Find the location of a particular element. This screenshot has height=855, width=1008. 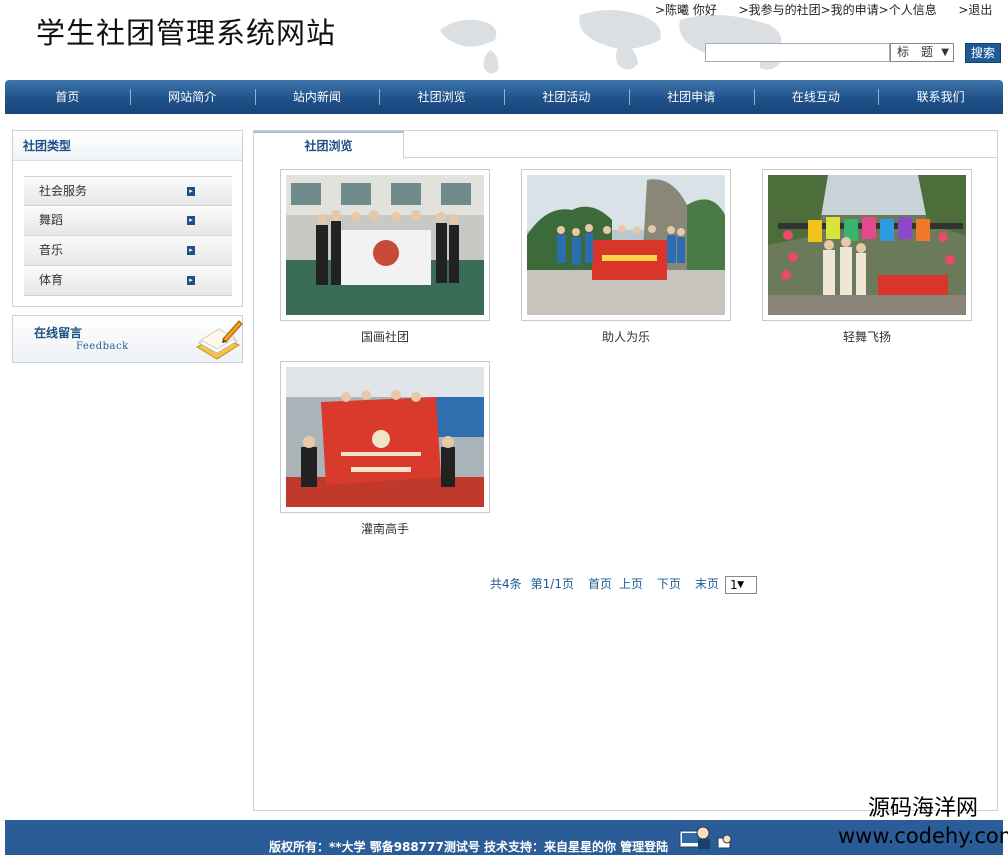

search-input is located at coordinates (797, 52).